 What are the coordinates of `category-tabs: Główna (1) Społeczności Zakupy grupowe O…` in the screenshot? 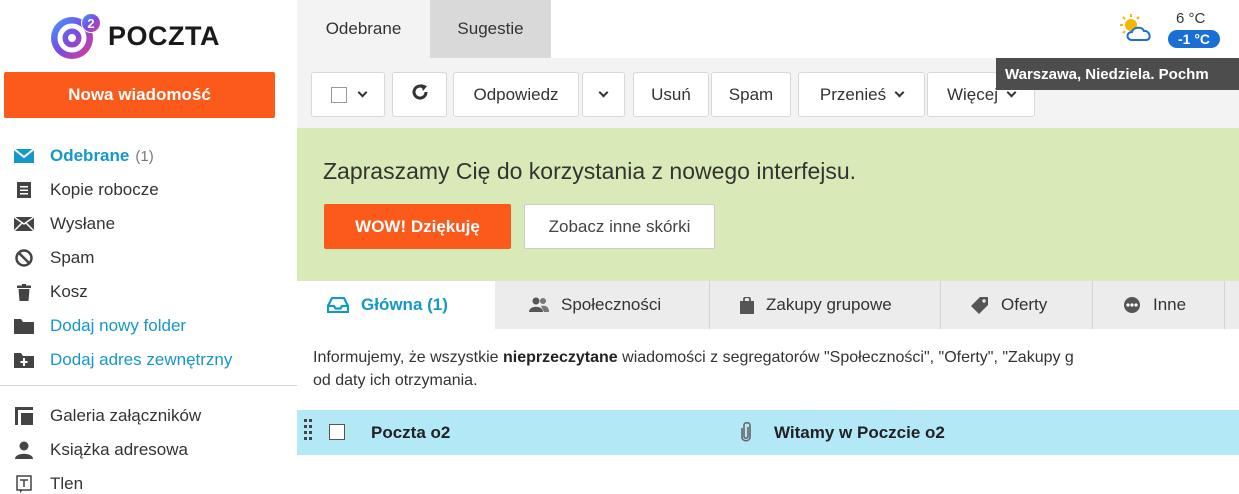 It's located at (768, 305).